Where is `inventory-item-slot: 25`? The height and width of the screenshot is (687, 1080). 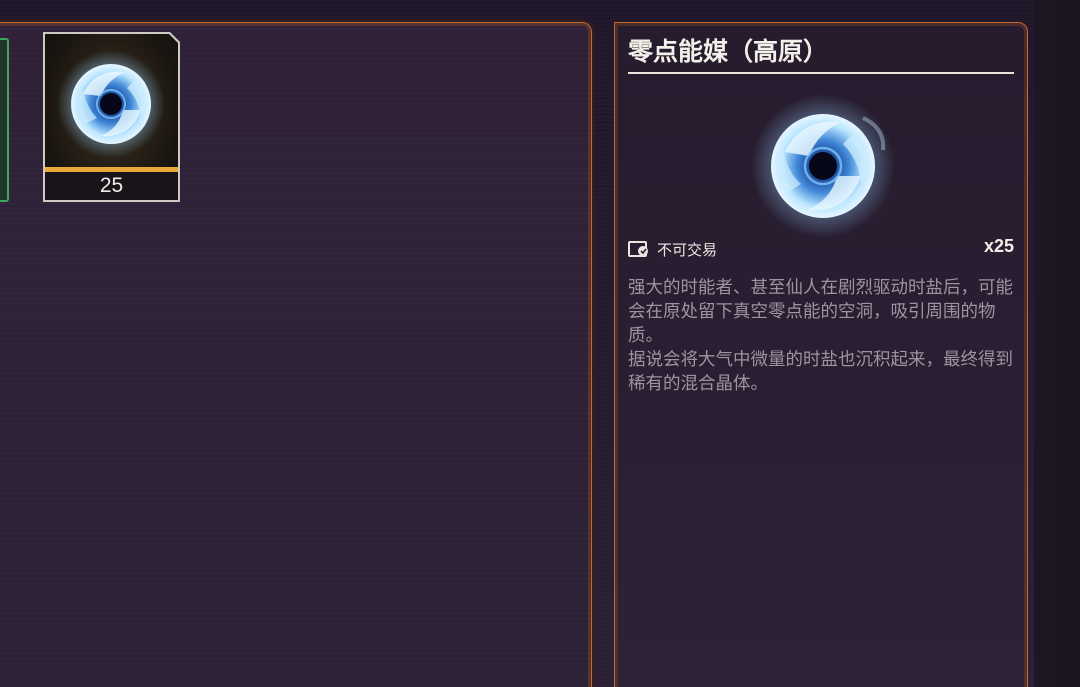
inventory-item-slot: 25 is located at coordinates (111, 117).